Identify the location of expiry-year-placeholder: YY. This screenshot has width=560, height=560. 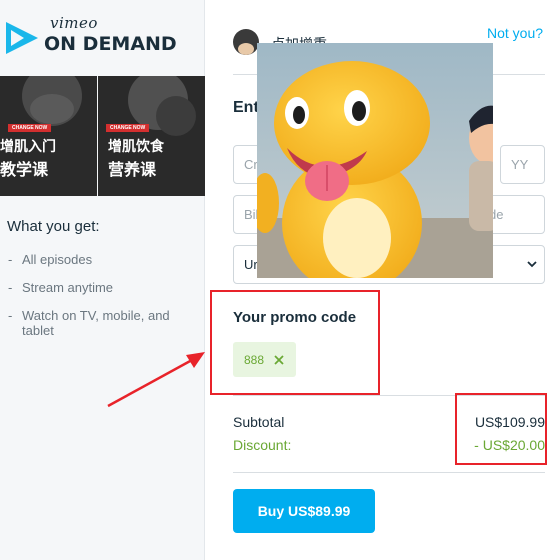
(520, 164).